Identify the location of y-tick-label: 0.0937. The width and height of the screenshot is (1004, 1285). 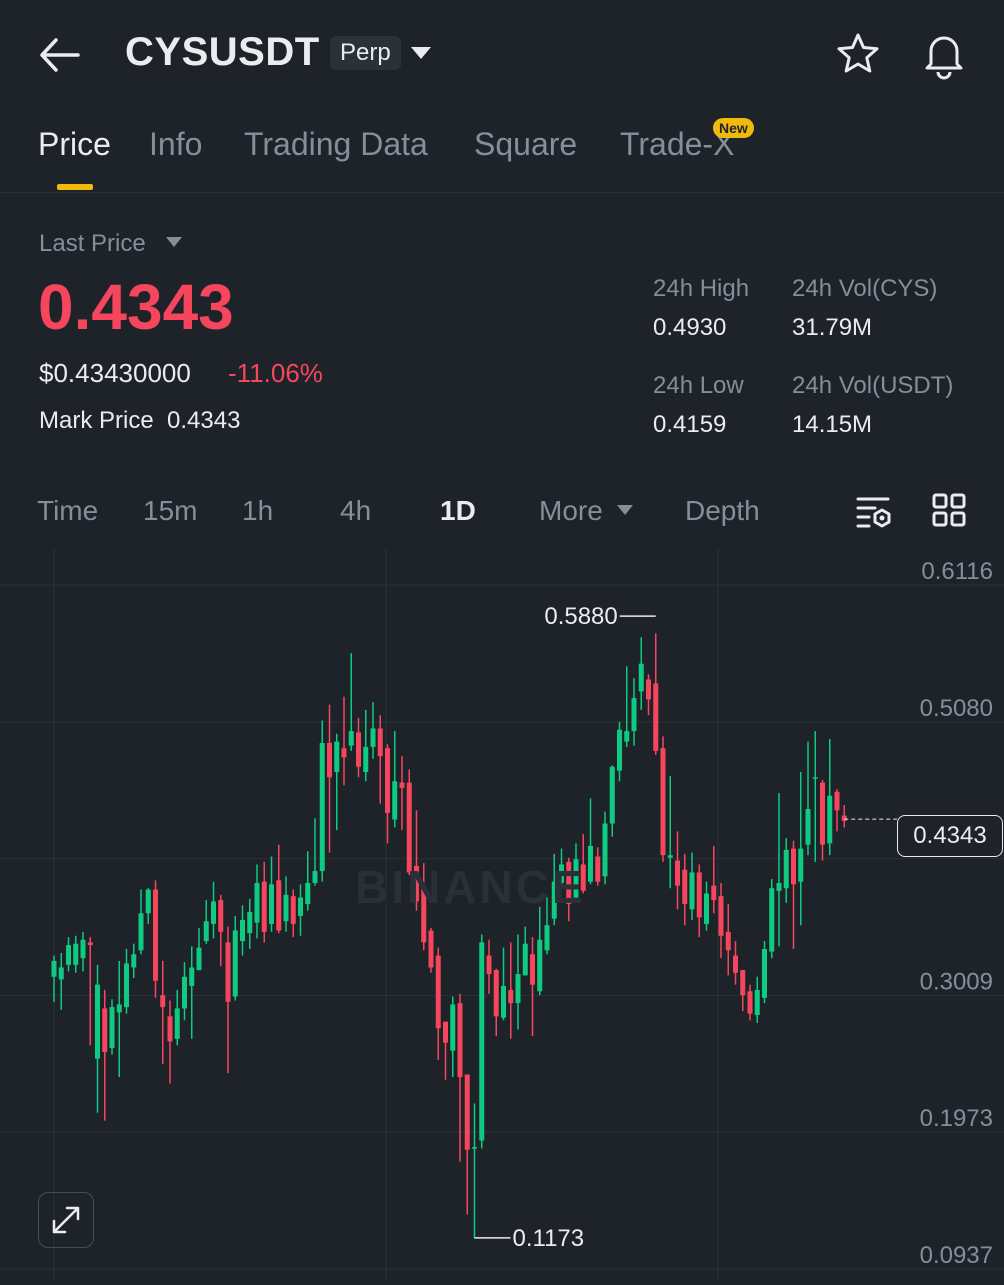
(956, 1255).